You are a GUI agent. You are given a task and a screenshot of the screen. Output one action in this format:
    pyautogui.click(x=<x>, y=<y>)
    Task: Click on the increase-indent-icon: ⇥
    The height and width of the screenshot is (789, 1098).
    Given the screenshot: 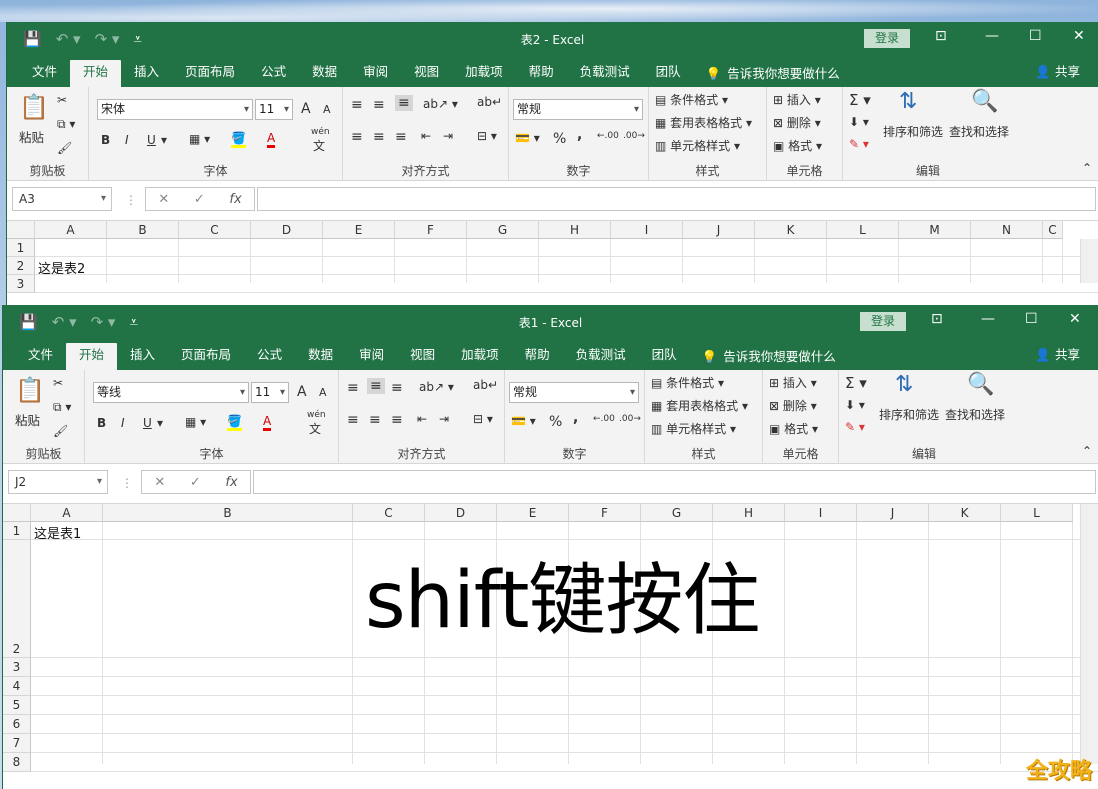 What is the action you would take?
    pyautogui.click(x=448, y=136)
    